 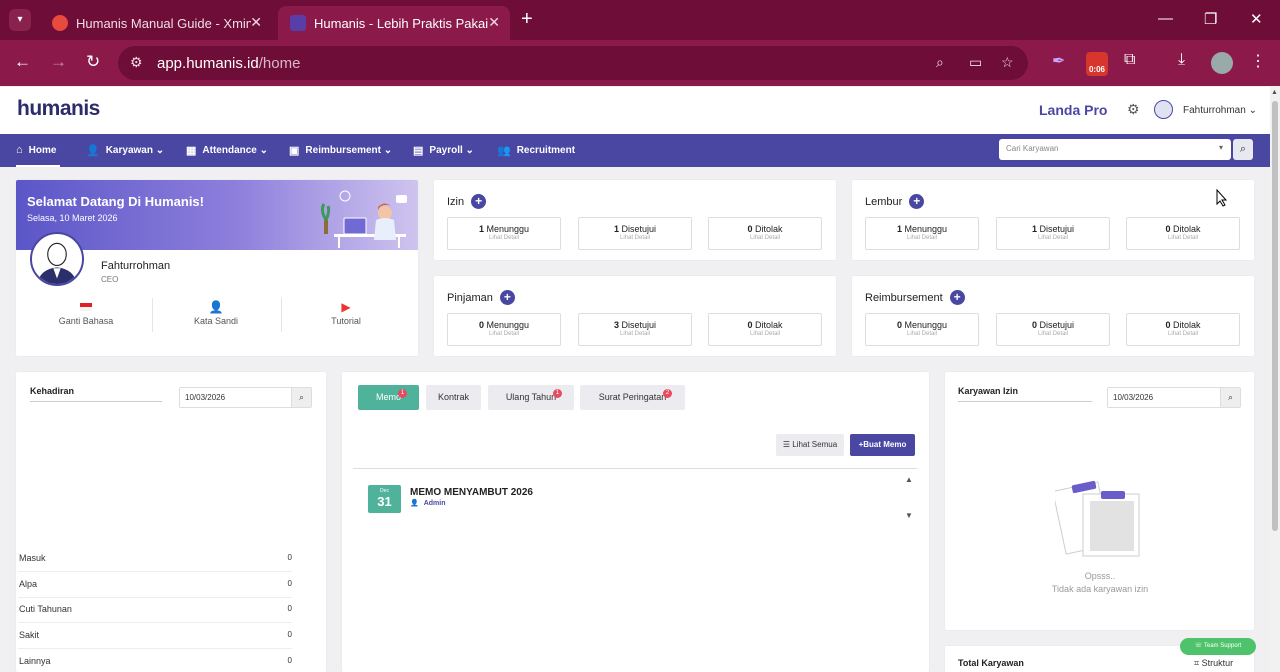 What do you see at coordinates (531, 397) in the screenshot?
I see `tab-ulang-tahun: Ulang Tahun 1` at bounding box center [531, 397].